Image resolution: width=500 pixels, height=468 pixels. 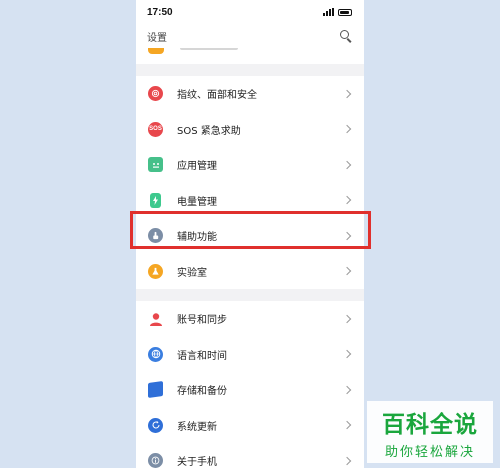 I want to click on sos-icon: SOS, so click(x=155, y=129).